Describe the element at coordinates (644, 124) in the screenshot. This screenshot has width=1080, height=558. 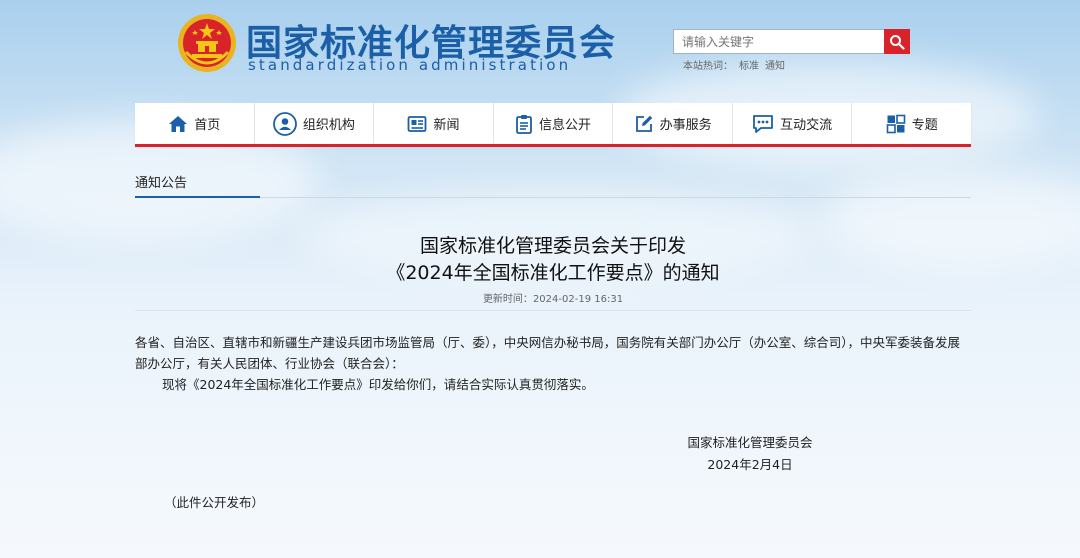
I see `edit-icon` at that location.